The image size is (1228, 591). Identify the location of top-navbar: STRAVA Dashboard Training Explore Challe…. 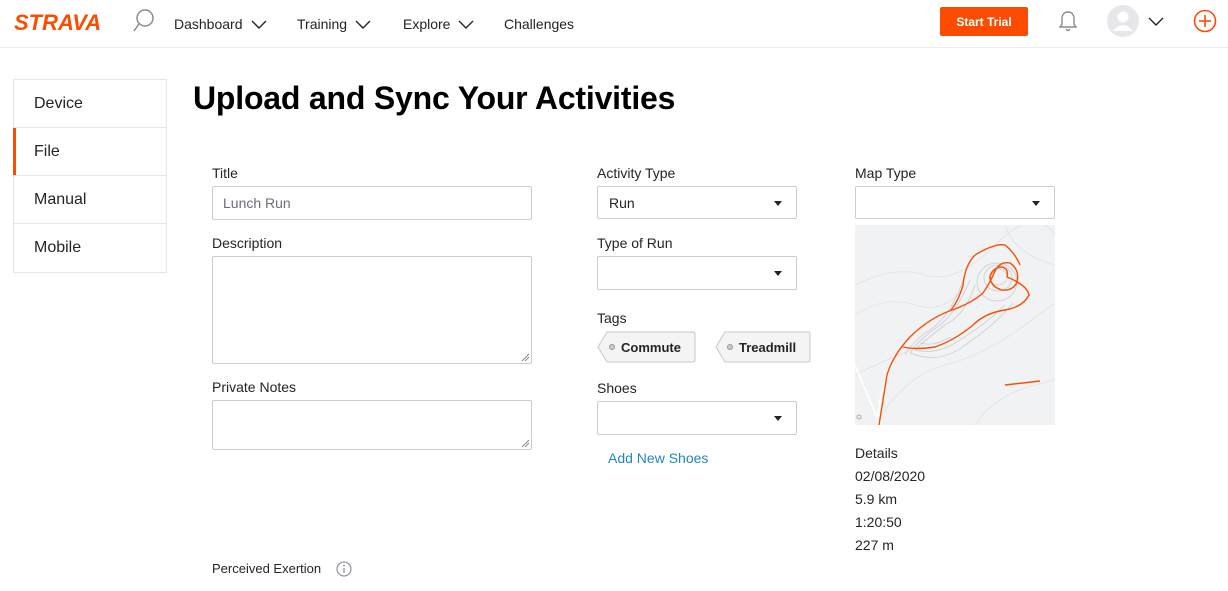
(614, 24).